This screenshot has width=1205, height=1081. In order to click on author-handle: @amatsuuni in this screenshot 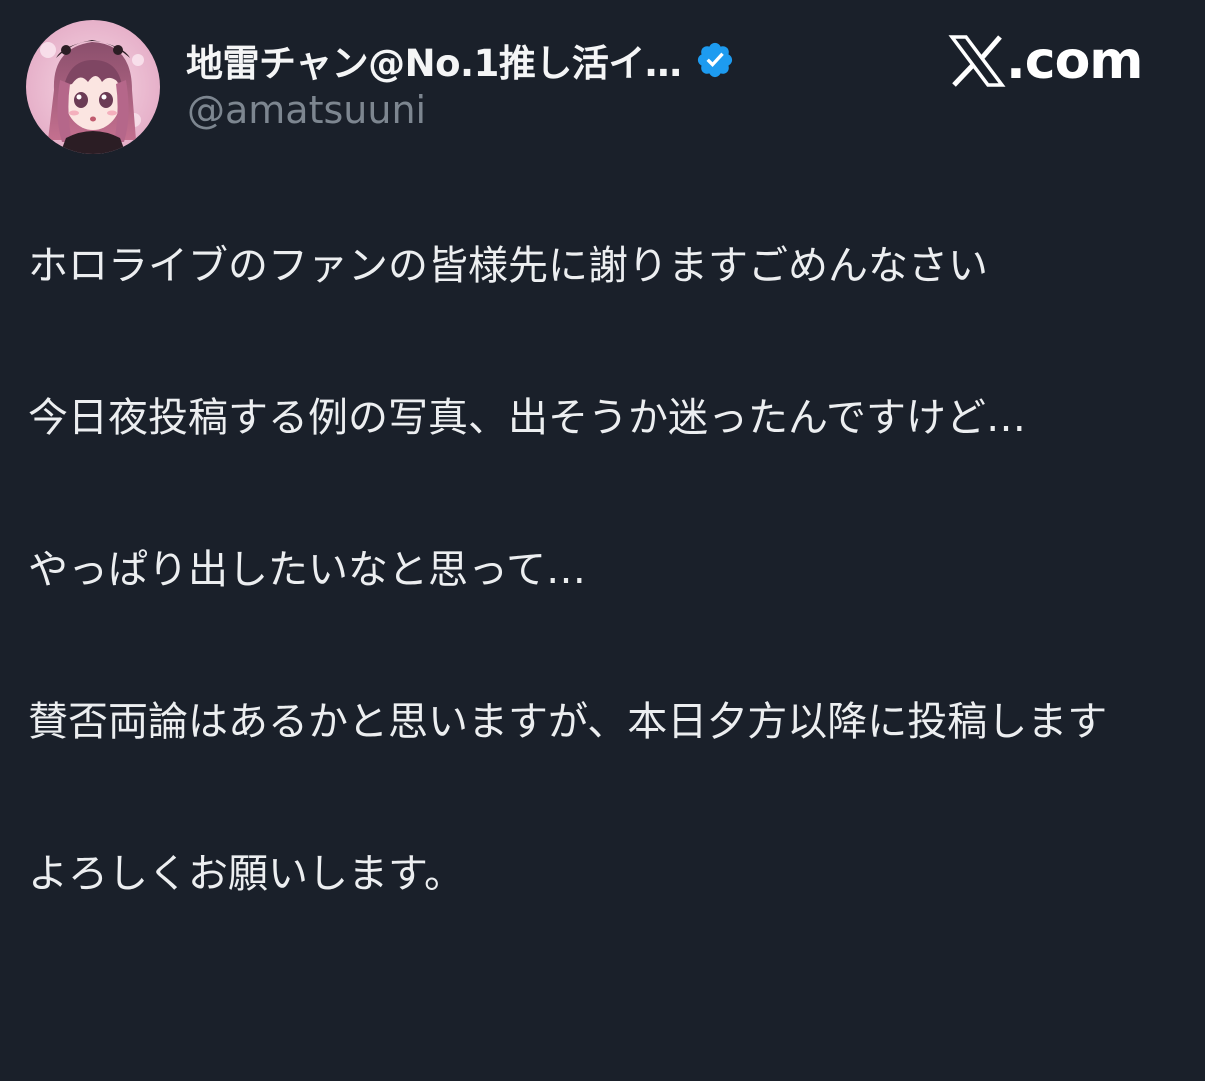, I will do `click(306, 110)`.